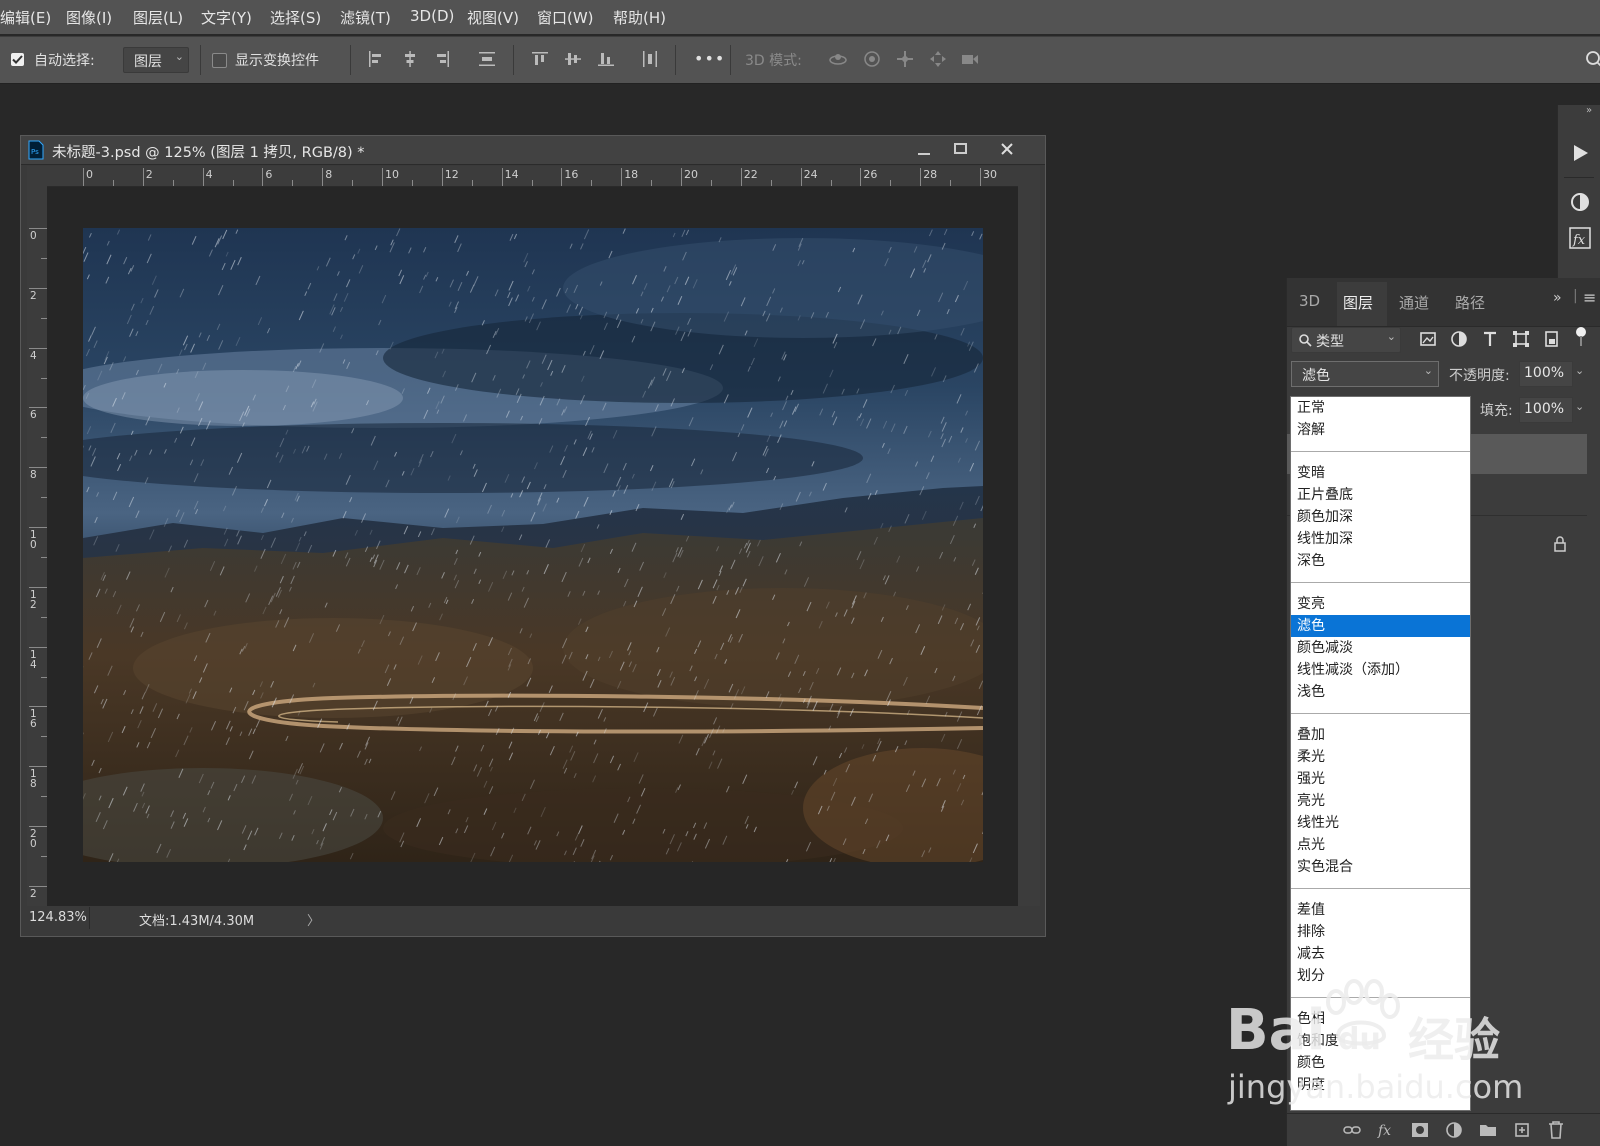 This screenshot has width=1600, height=1146. I want to click on menu-filter: 滤镜(T), so click(365, 17).